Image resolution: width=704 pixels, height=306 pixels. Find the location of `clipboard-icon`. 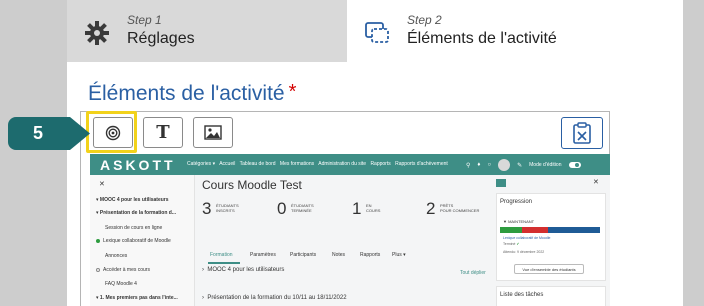

clipboard-icon is located at coordinates (582, 133).